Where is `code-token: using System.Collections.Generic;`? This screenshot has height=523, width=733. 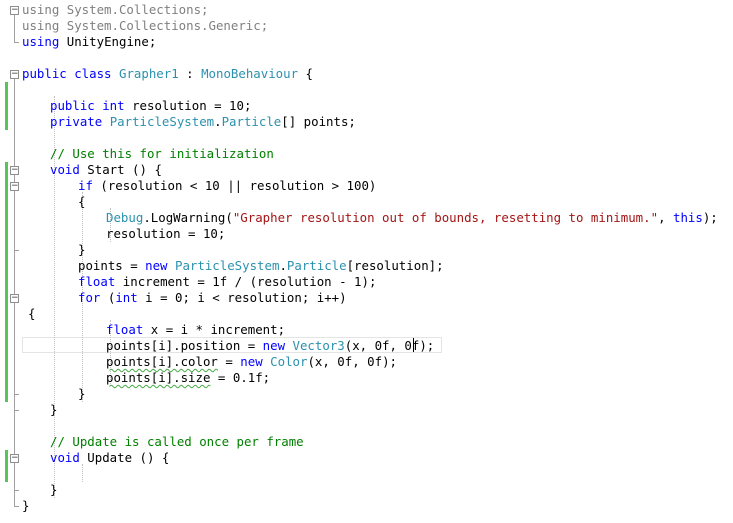 code-token: using System.Collections.Generic; is located at coordinates (145, 25).